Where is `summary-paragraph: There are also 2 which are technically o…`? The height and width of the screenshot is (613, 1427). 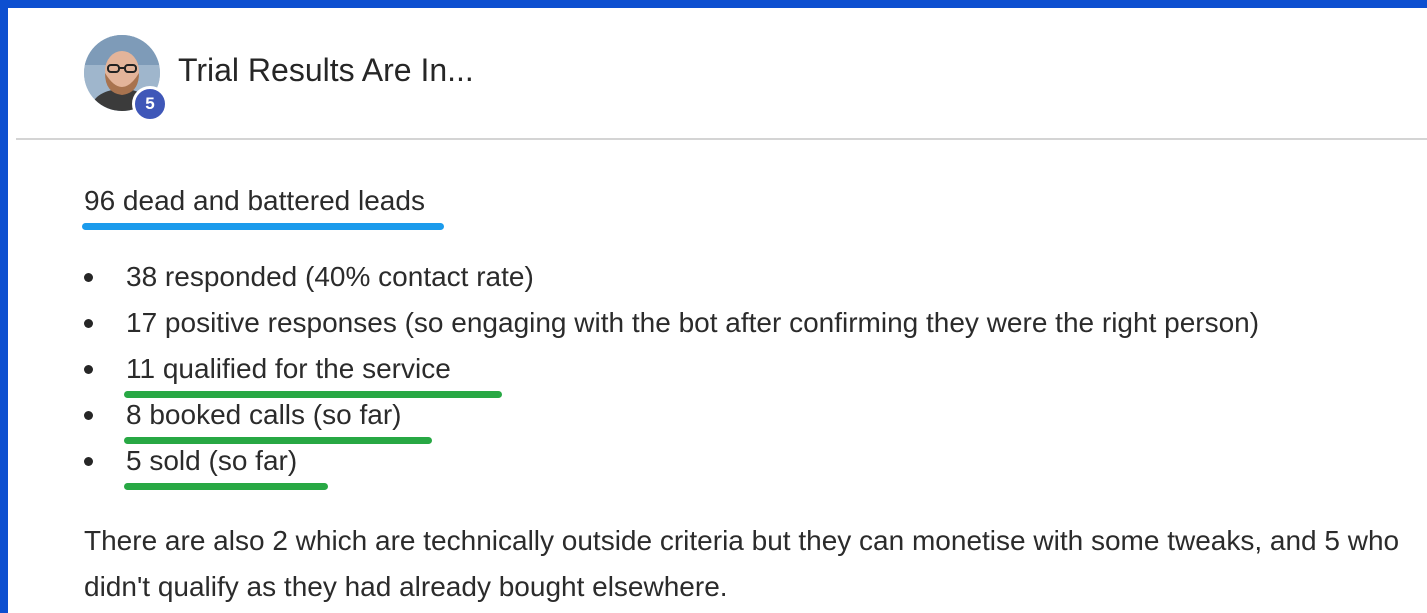 summary-paragraph: There are also 2 which are technically o… is located at coordinates (742, 563).